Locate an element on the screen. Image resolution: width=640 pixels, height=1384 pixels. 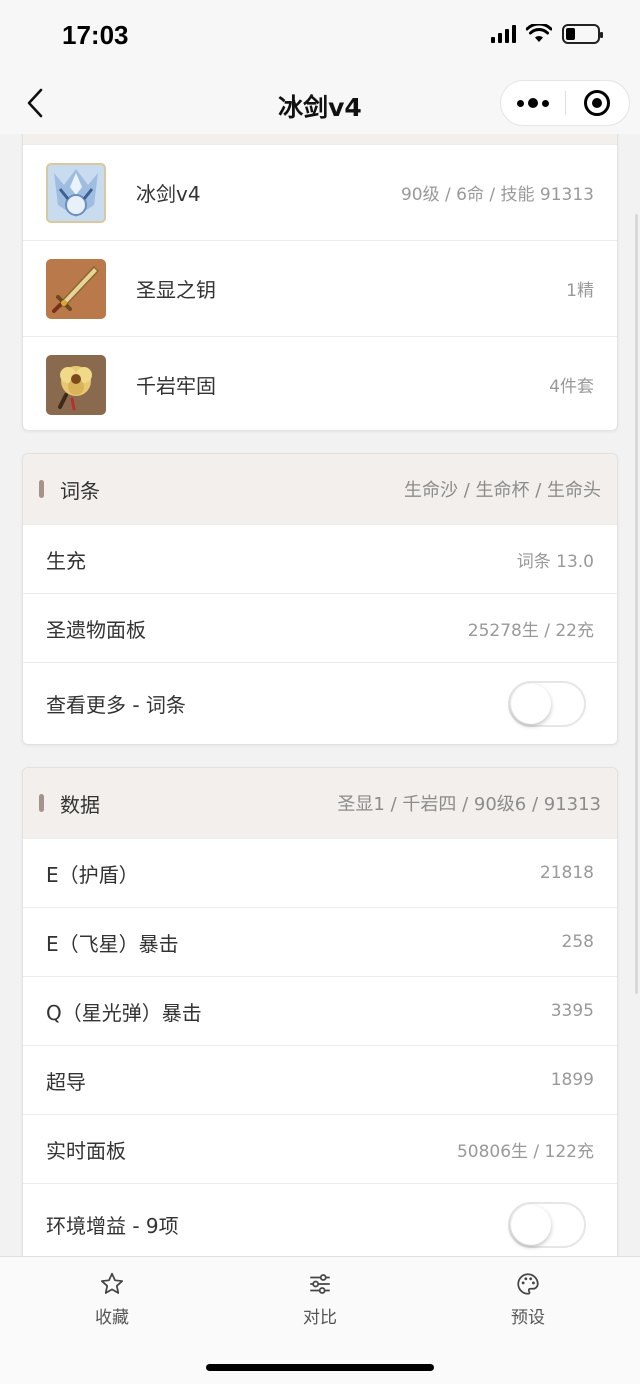
toggle-row: 环境增益 - 9项 is located at coordinates (320, 1219).